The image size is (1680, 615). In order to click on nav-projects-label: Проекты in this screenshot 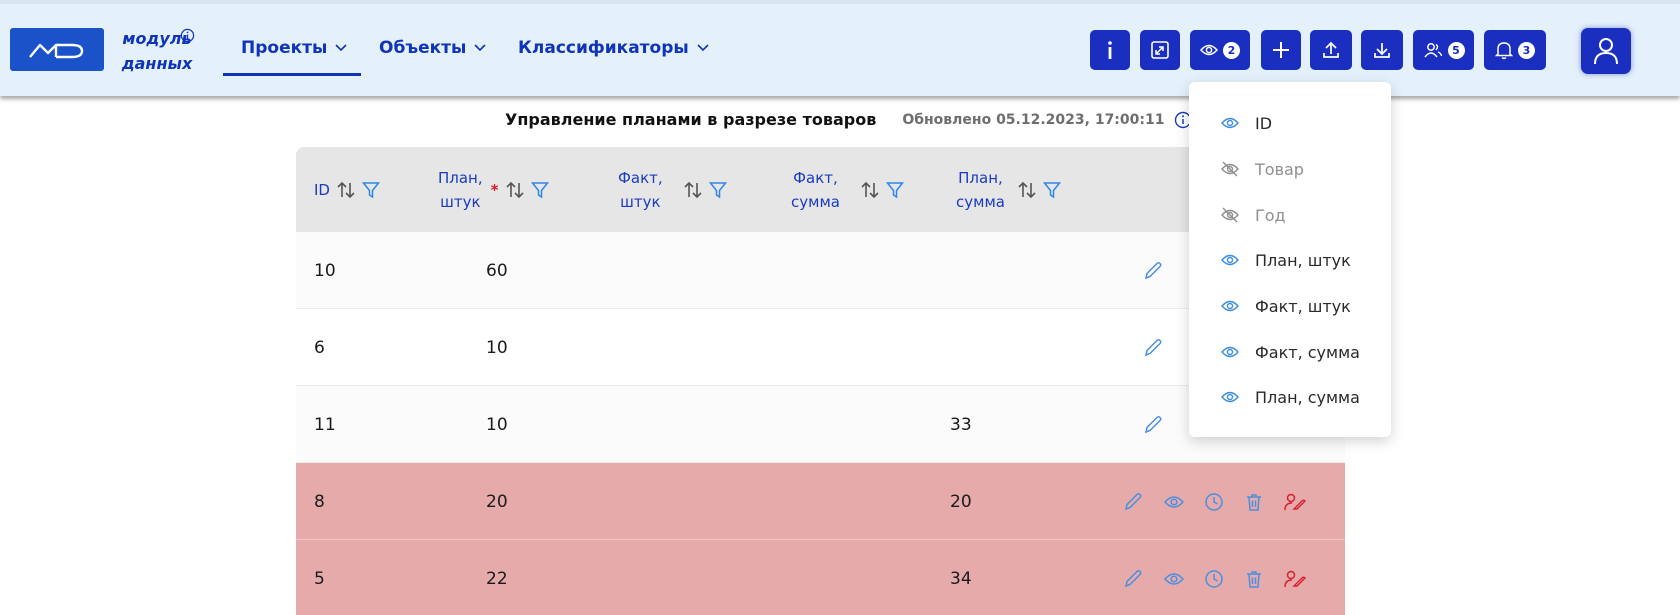, I will do `click(284, 48)`.